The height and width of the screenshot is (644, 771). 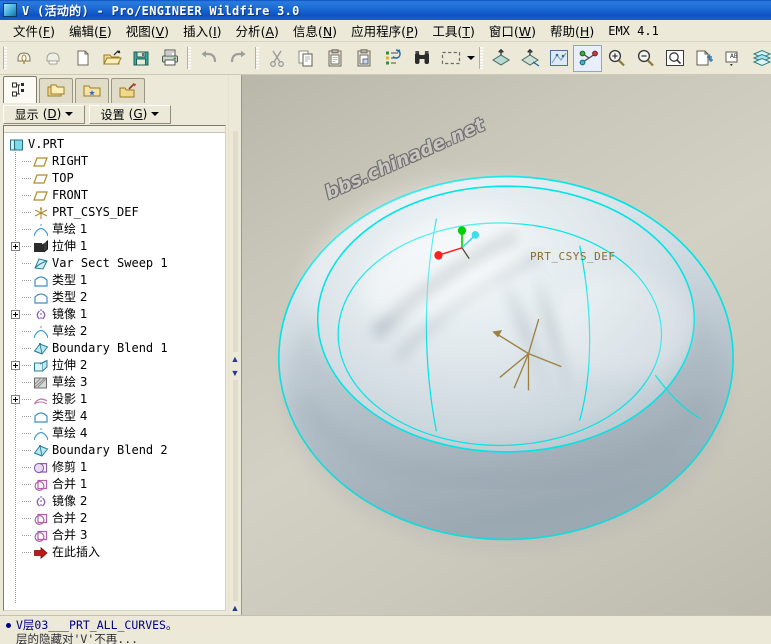 What do you see at coordinates (53, 58) in the screenshot?
I see `new-from-template-icon` at bounding box center [53, 58].